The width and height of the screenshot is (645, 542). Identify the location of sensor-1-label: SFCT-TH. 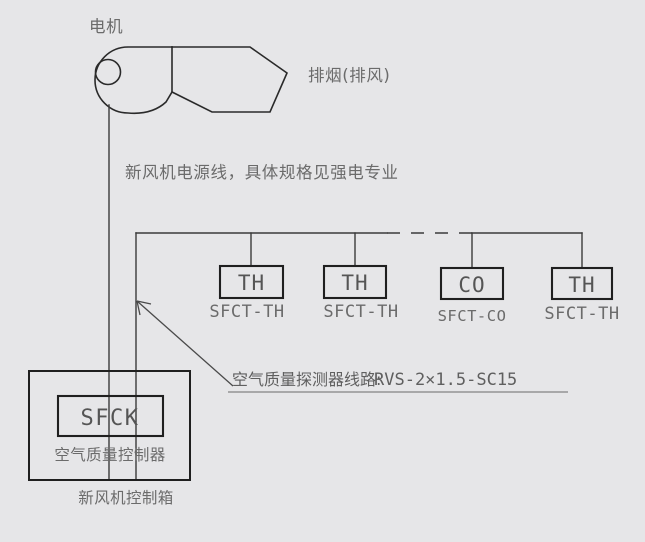
(246, 312).